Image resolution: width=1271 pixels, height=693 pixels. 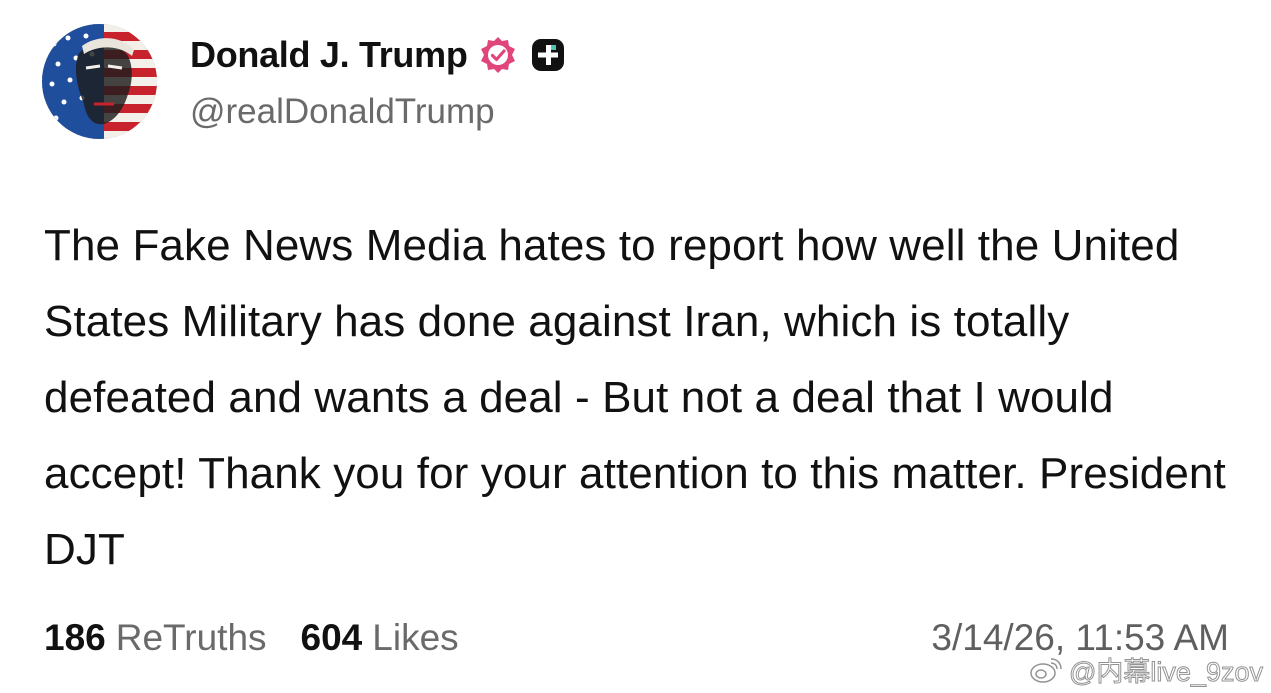 I want to click on author-name-row: Donald J. Trump, so click(x=379, y=55).